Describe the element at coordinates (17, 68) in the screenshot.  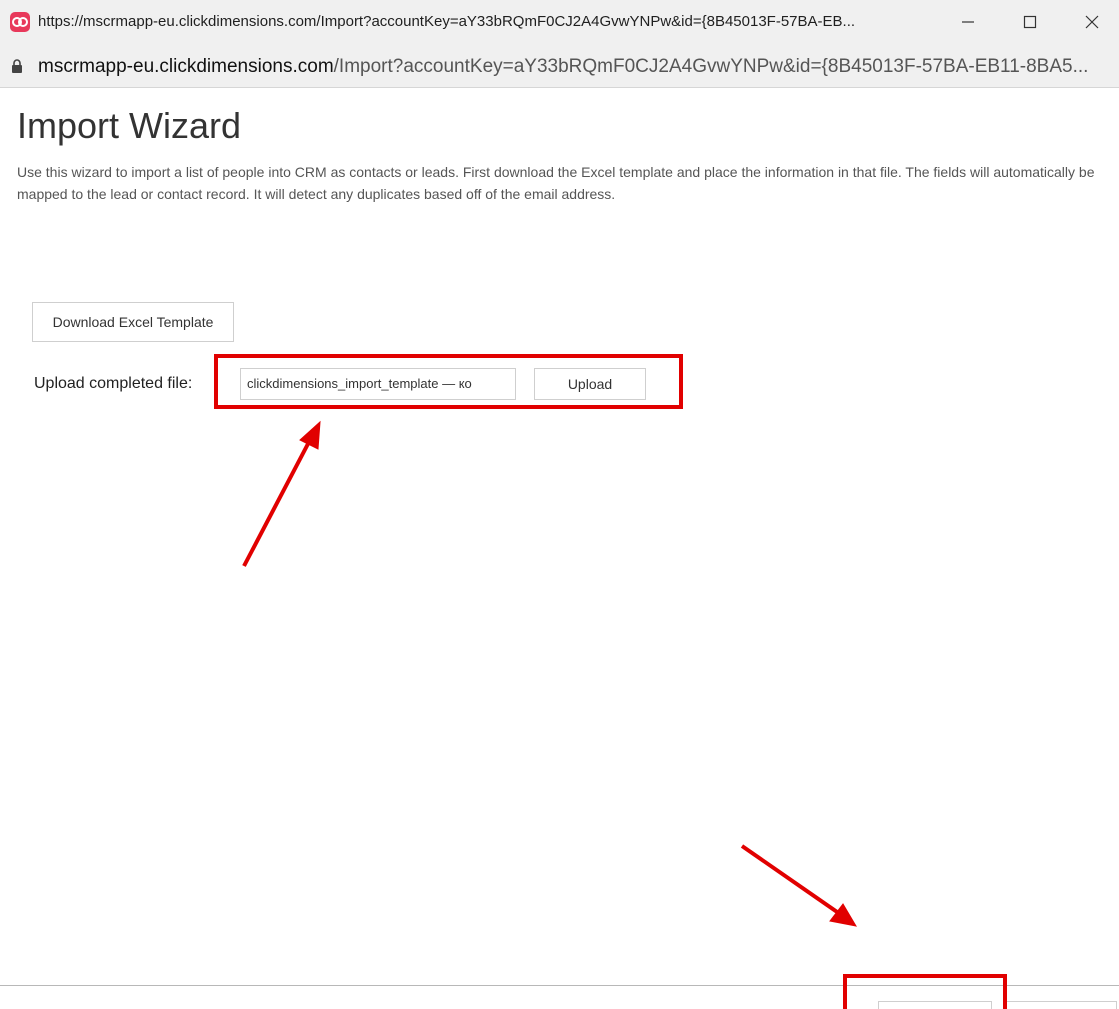
I see `lock-icon` at that location.